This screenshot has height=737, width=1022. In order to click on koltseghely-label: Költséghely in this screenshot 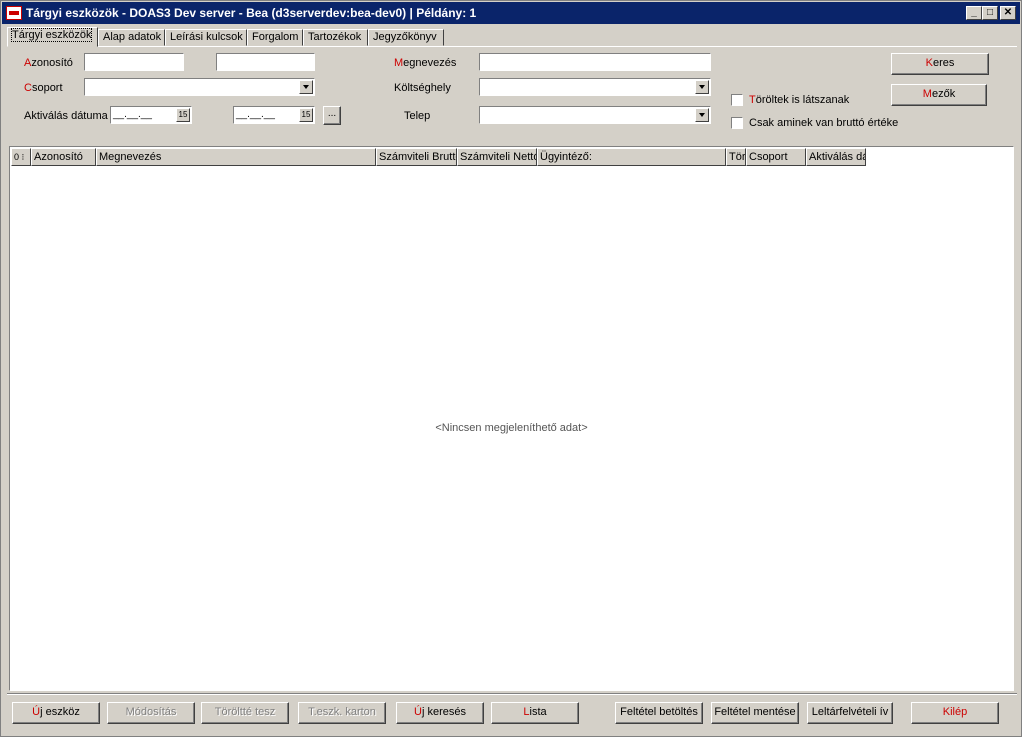, I will do `click(422, 88)`.